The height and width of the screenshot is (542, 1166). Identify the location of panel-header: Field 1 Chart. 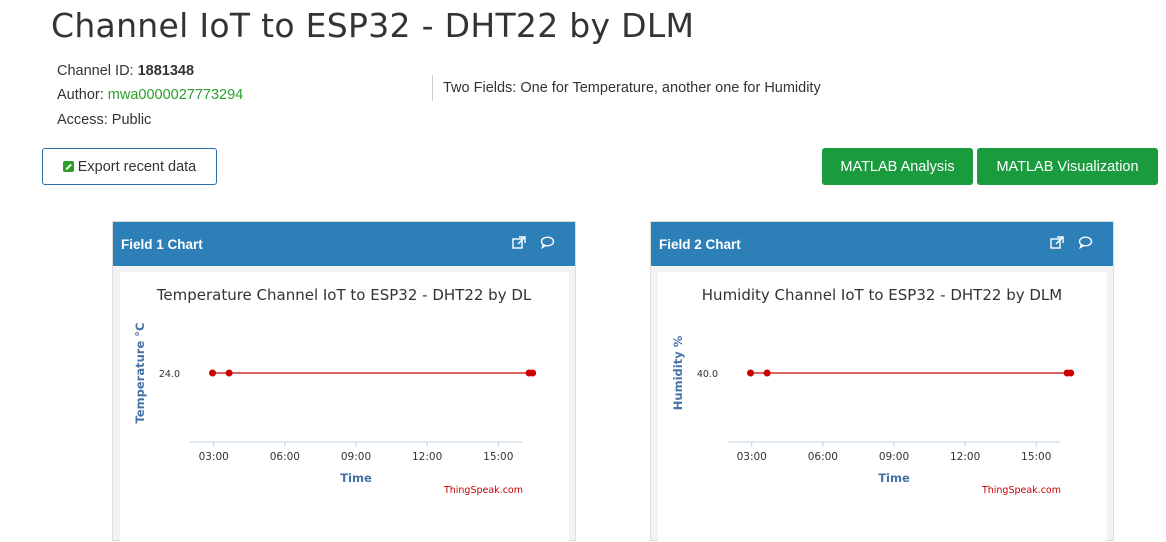
(344, 244).